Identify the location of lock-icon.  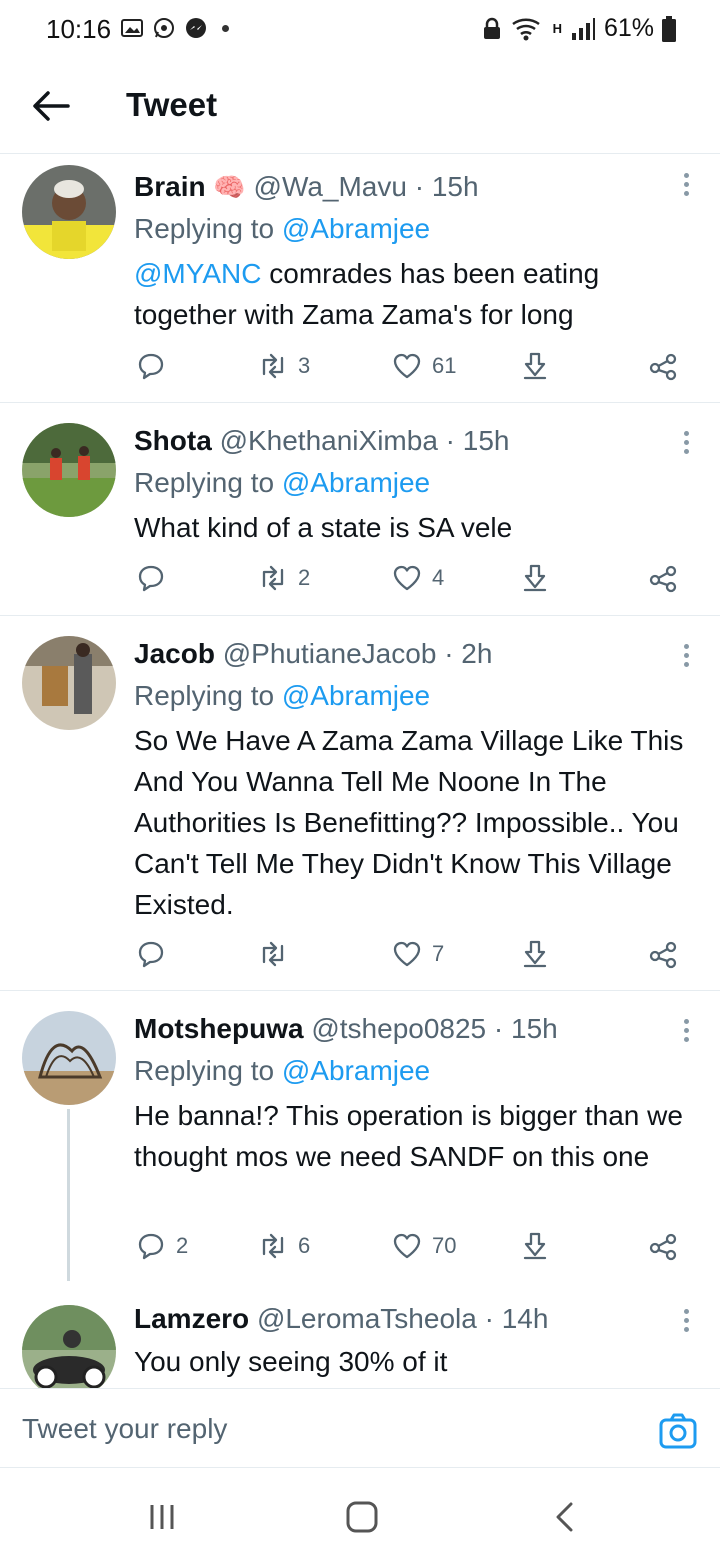
(491, 28).